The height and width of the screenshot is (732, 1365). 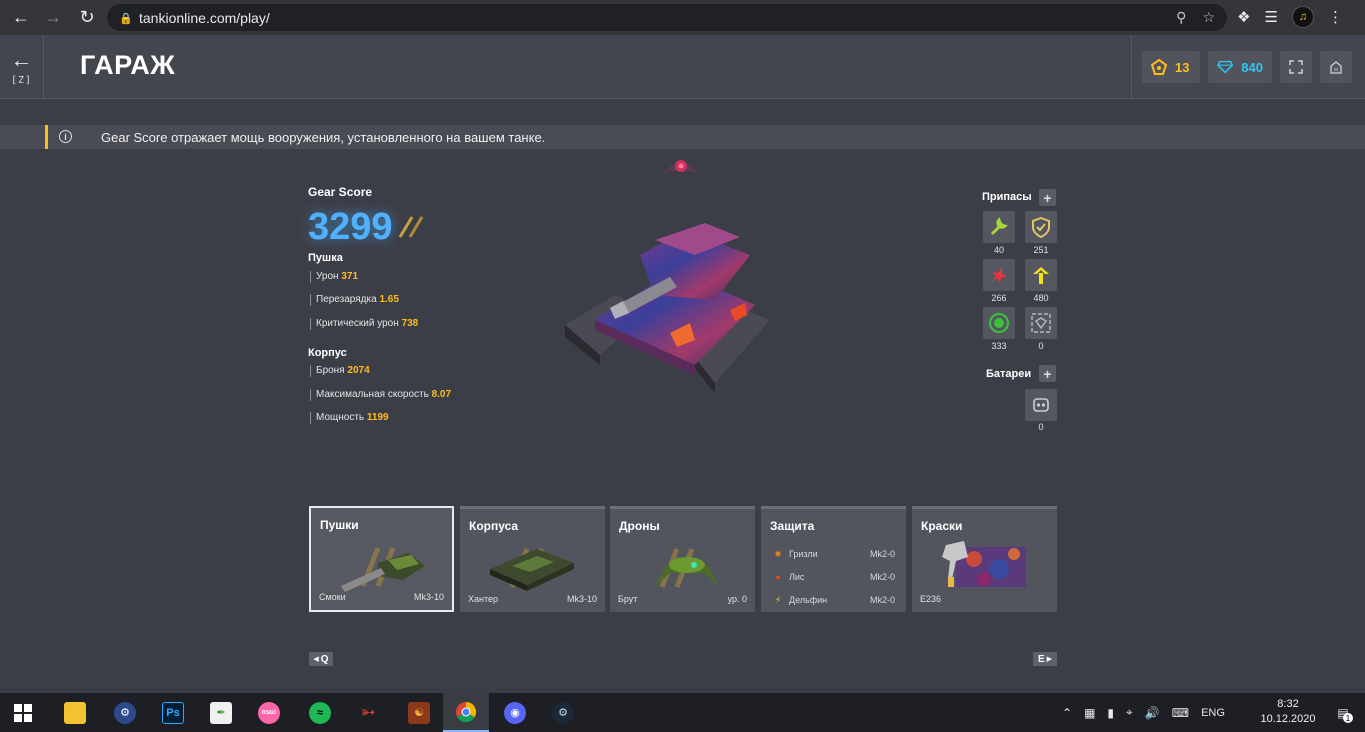 What do you see at coordinates (340, 192) in the screenshot?
I see `gear-score-label: Gear Score` at bounding box center [340, 192].